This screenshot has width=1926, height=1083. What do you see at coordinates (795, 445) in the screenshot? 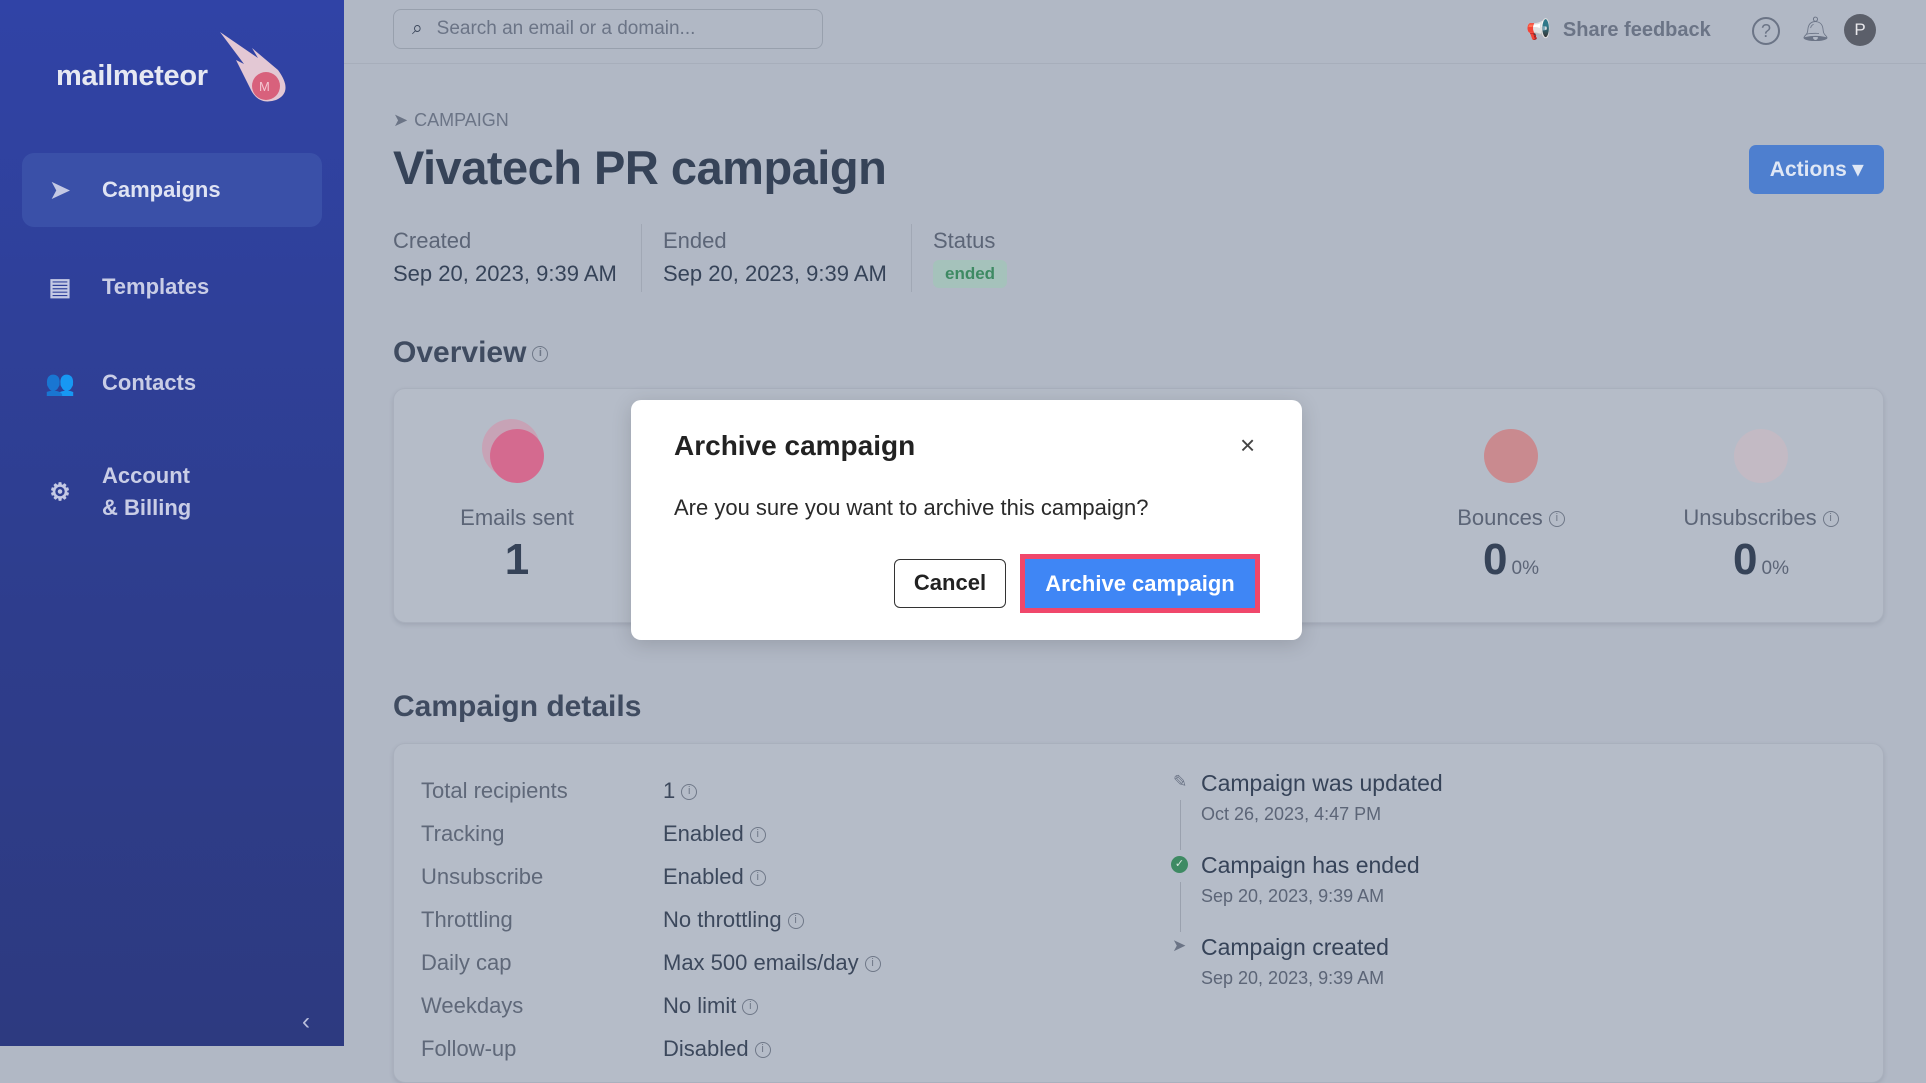
I see `modal-title: Archive campaign` at bounding box center [795, 445].